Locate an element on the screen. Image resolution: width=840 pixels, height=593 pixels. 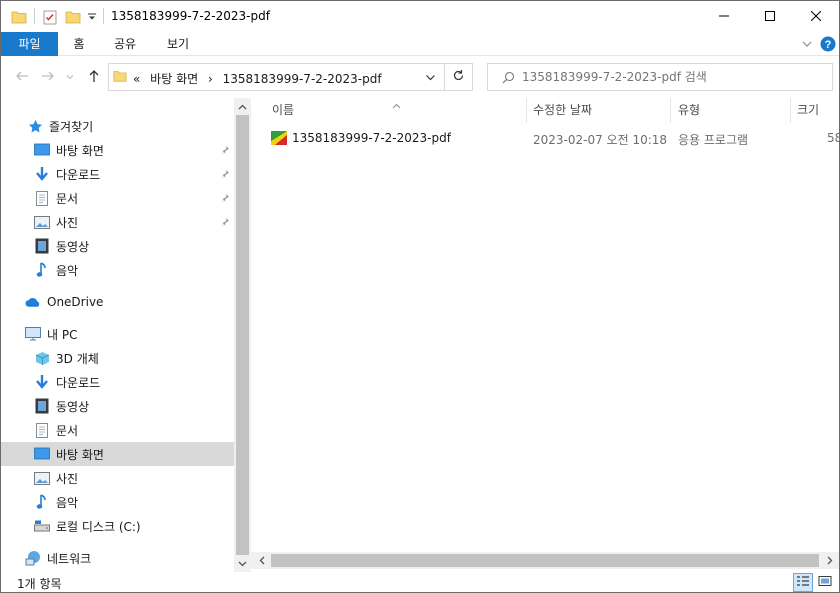
nav-pc-desktop: 바탕 화면 is located at coordinates (117, 454).